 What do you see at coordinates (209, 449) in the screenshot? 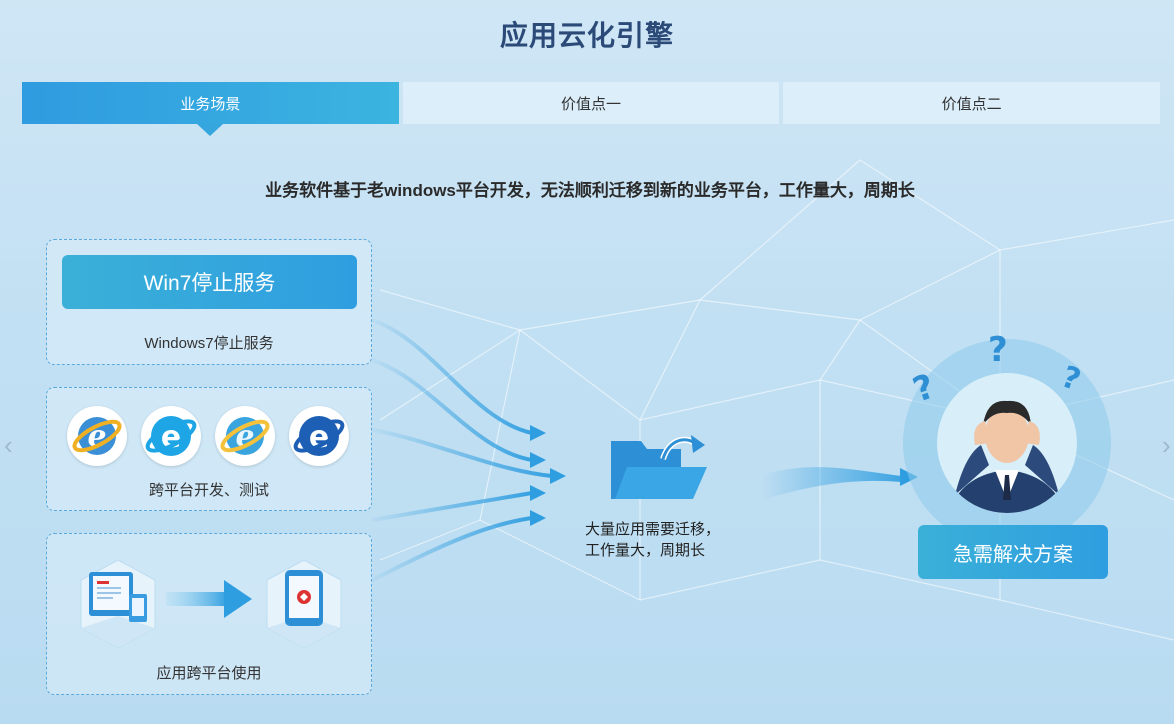
I see `cross-platform-dev-card: e e e e 跨平台开发、测试` at bounding box center [209, 449].